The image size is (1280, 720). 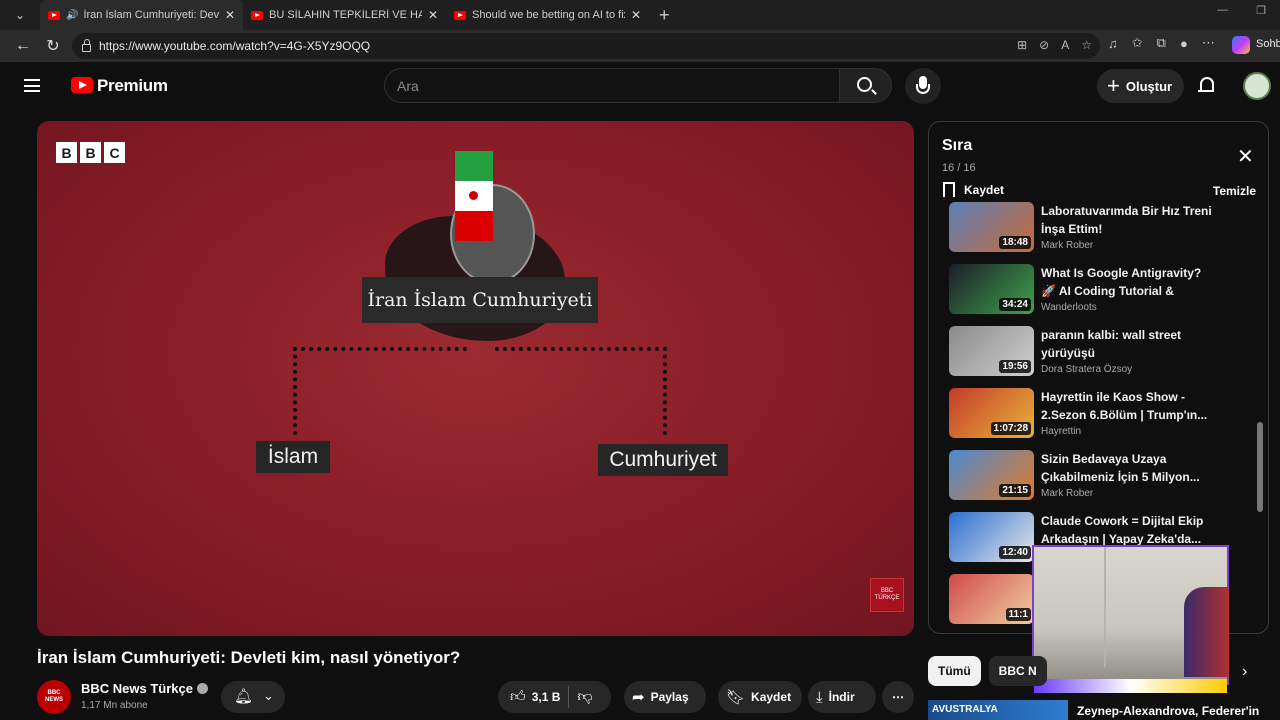 What do you see at coordinates (1140, 86) in the screenshot?
I see `create-button: + Oluştur` at bounding box center [1140, 86].